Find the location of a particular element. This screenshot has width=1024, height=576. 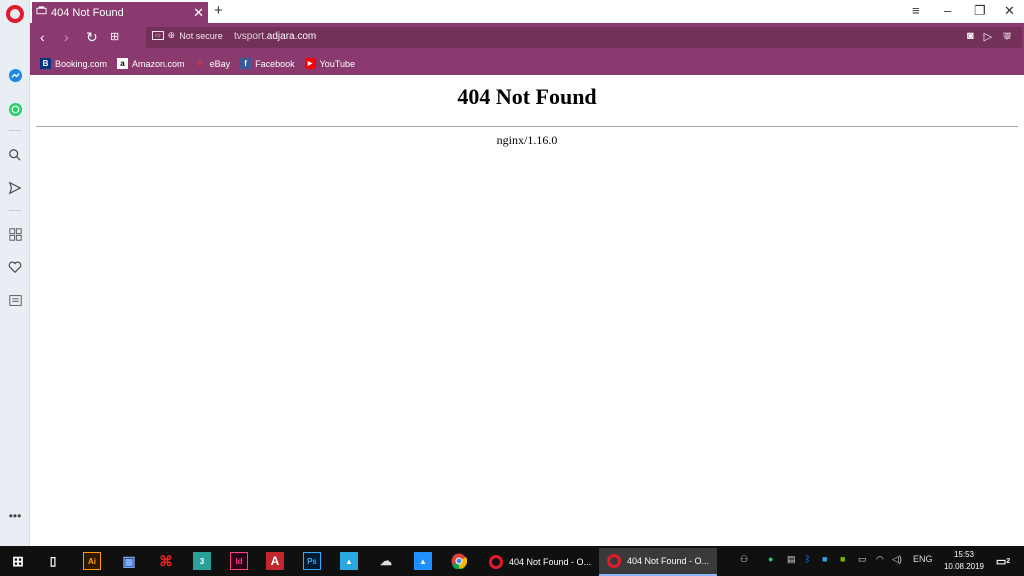

tab-menu-icon: ≡ is located at coordinates (916, 10).